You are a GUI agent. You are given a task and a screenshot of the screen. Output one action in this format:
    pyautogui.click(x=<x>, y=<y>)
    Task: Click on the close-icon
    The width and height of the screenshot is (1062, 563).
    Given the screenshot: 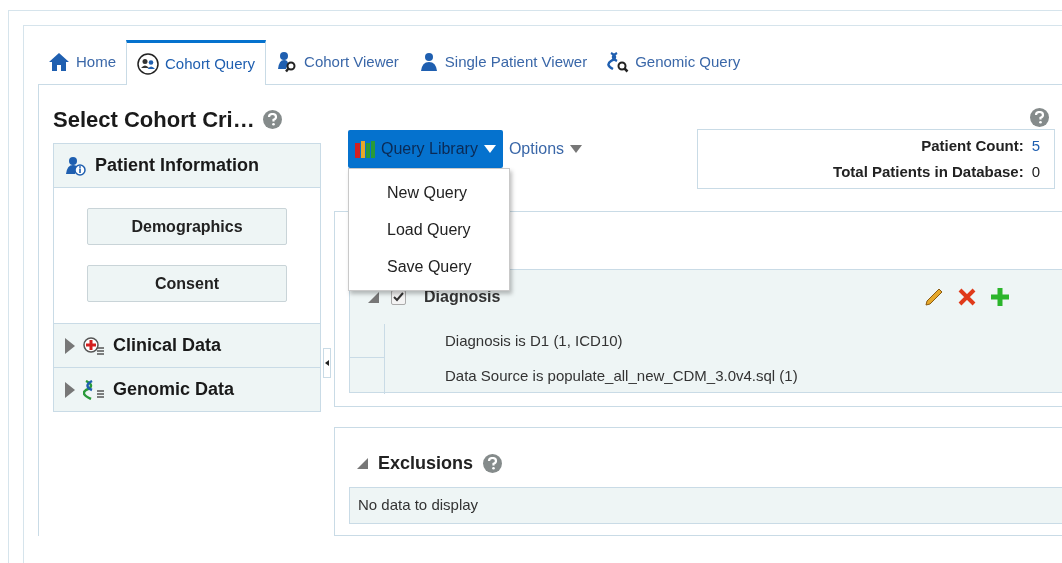 What is the action you would take?
    pyautogui.click(x=967, y=297)
    